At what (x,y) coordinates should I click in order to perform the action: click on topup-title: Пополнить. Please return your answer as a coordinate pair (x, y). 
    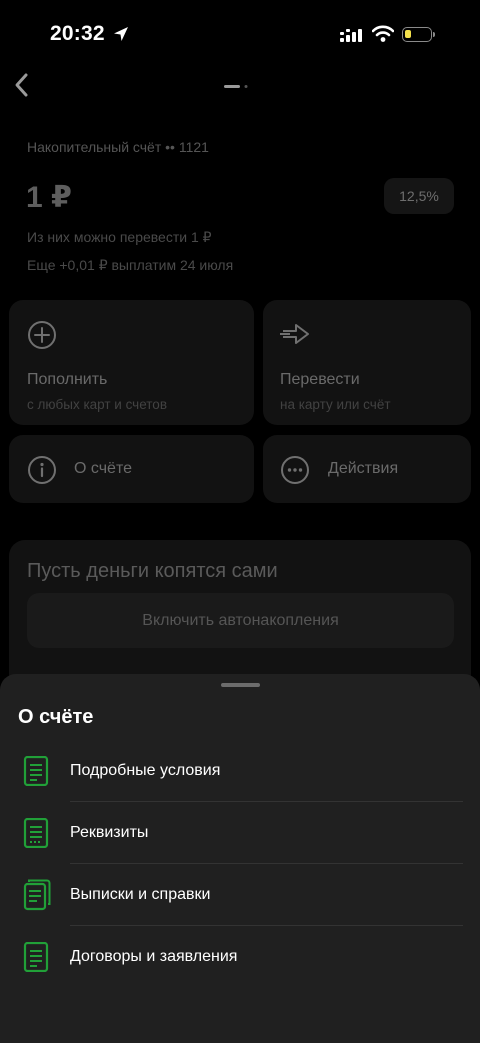
    Looking at the image, I should click on (67, 379).